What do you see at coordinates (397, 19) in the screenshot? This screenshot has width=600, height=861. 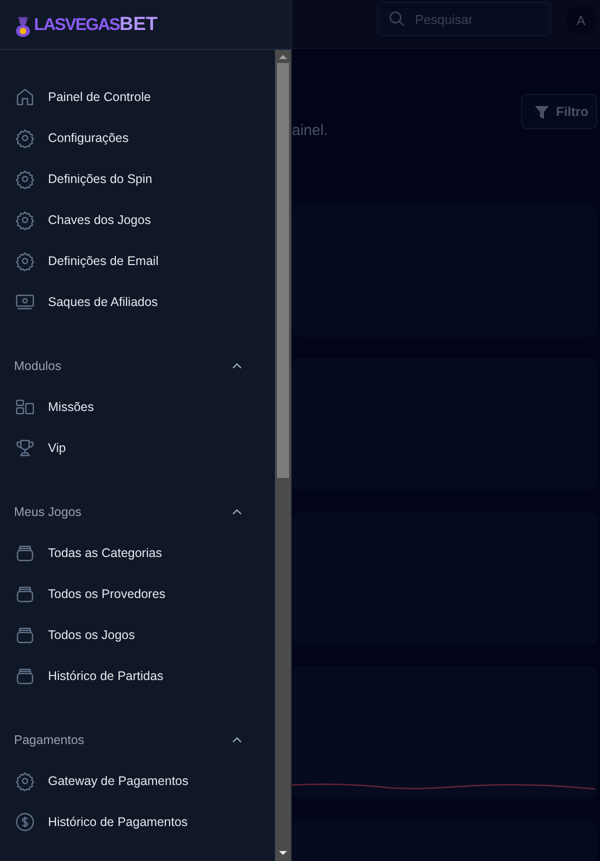 I see `search-icon` at bounding box center [397, 19].